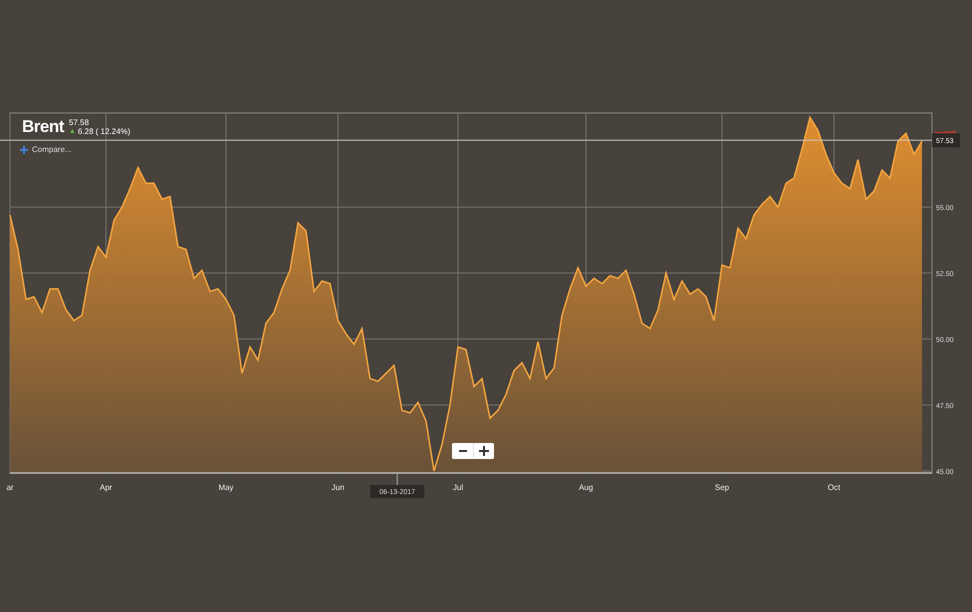 The image size is (972, 612). Describe the element at coordinates (834, 487) in the screenshot. I see `x-axis-label: Oct` at that location.